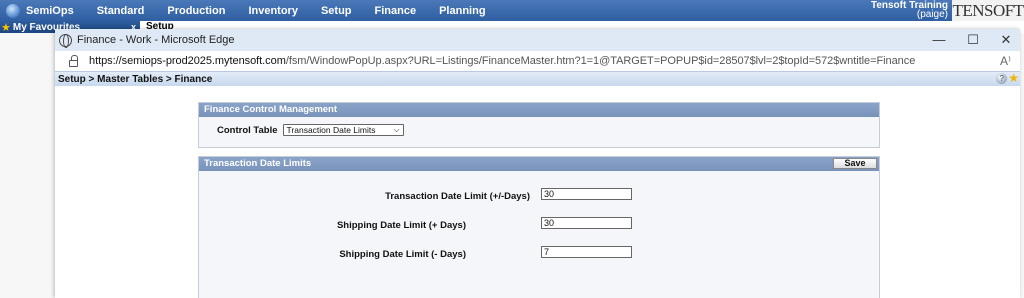 Image resolution: width=1024 pixels, height=298 pixels. What do you see at coordinates (1006, 40) in the screenshot?
I see `close-button: ✕` at bounding box center [1006, 40].